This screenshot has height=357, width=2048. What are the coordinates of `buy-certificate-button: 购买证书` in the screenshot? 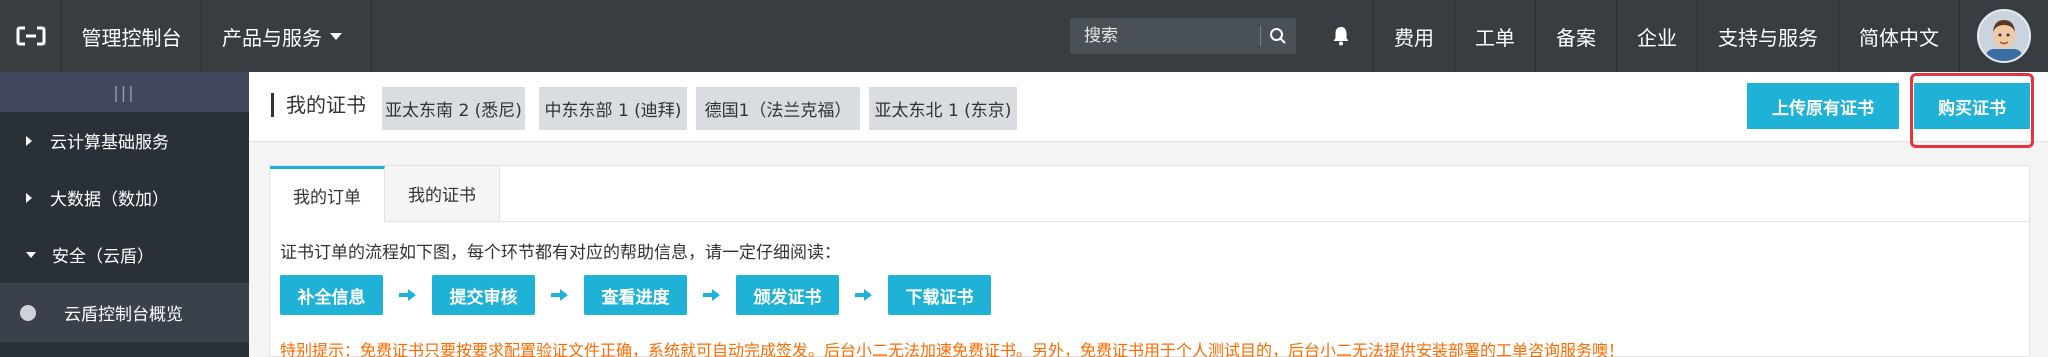 It's located at (1972, 106).